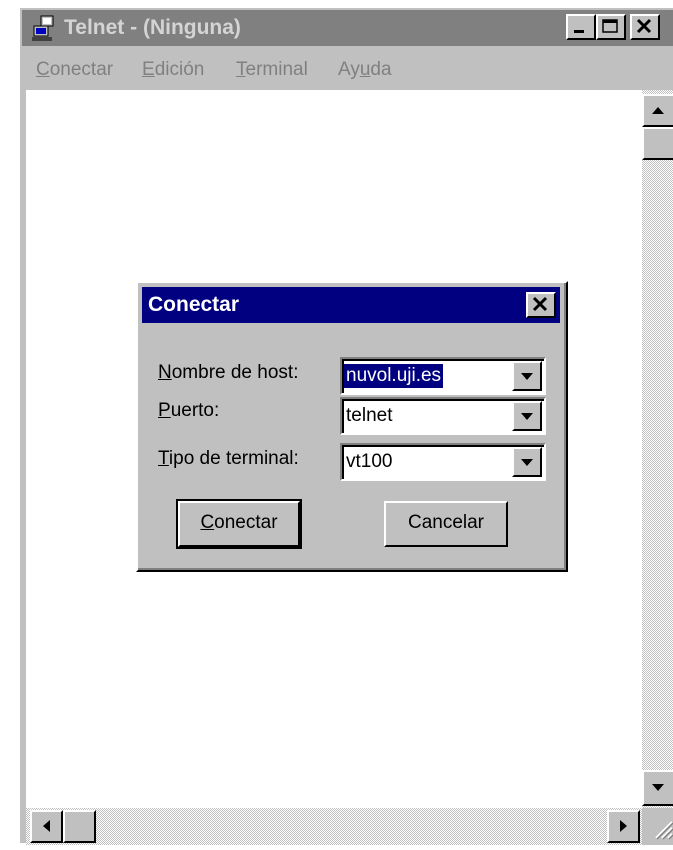 Image resolution: width=673 pixels, height=850 pixels. I want to click on menu-ayuda: Ayuda, so click(365, 70).